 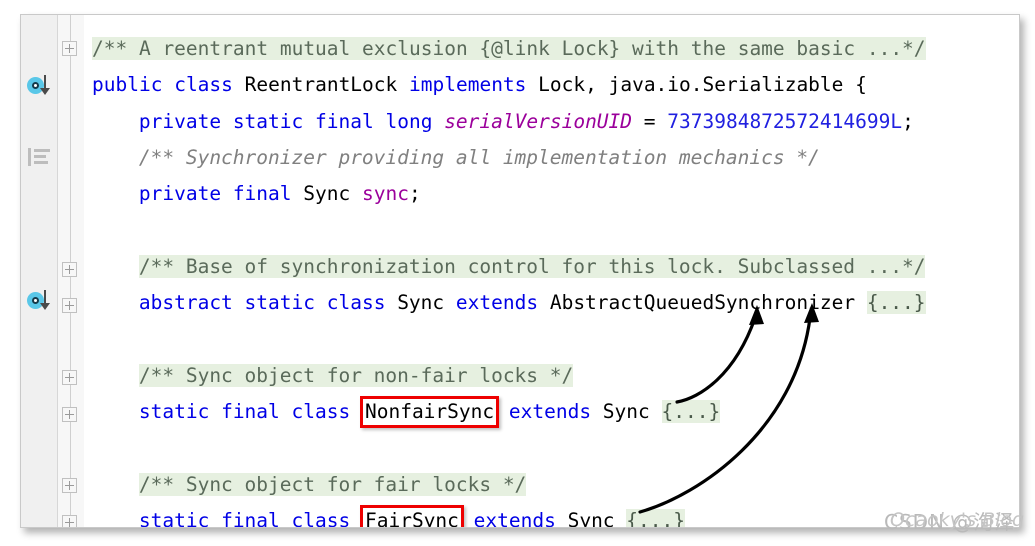 What do you see at coordinates (321, 84) in the screenshot?
I see `code-token: ReentrantLock` at bounding box center [321, 84].